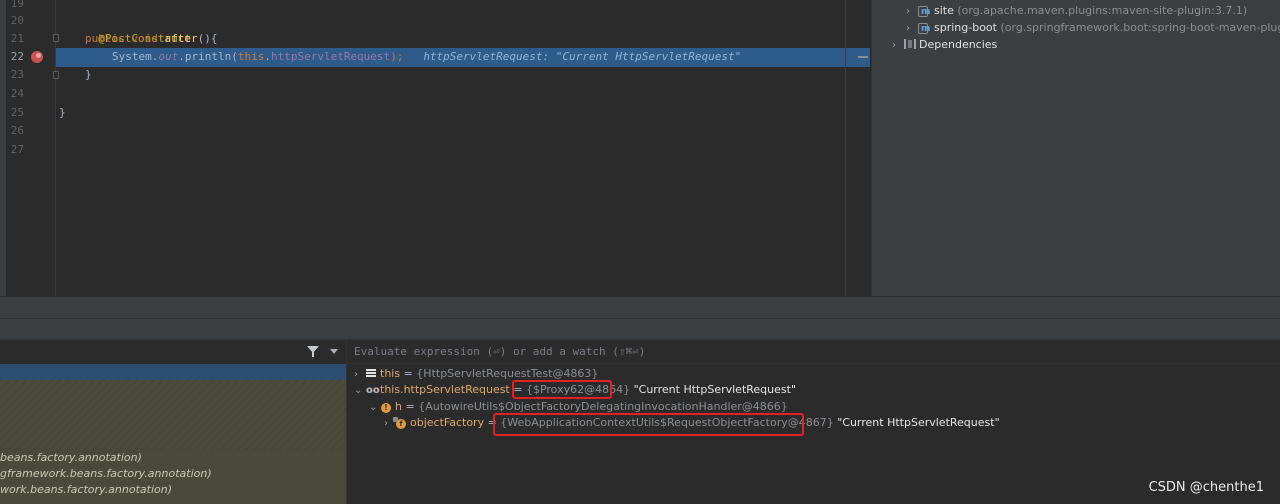 The width and height of the screenshot is (1280, 504). What do you see at coordinates (1206, 487) in the screenshot?
I see `watermark: CSDN @chenthe1` at bounding box center [1206, 487].